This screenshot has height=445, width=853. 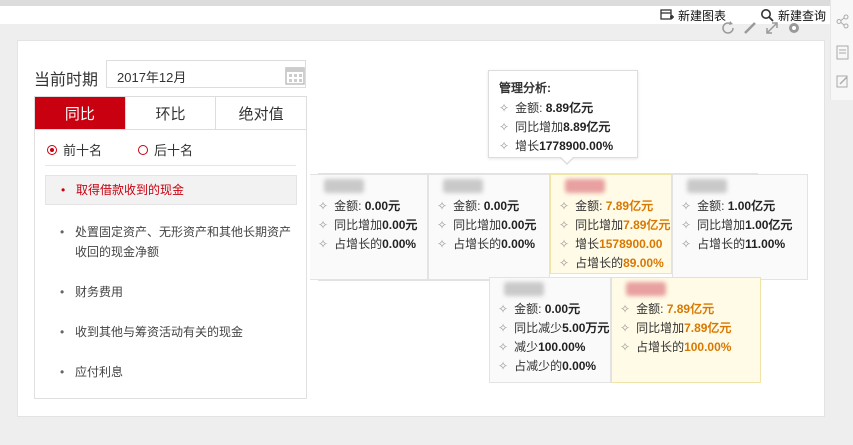 What do you see at coordinates (728, 28) in the screenshot?
I see `refresh-icon` at bounding box center [728, 28].